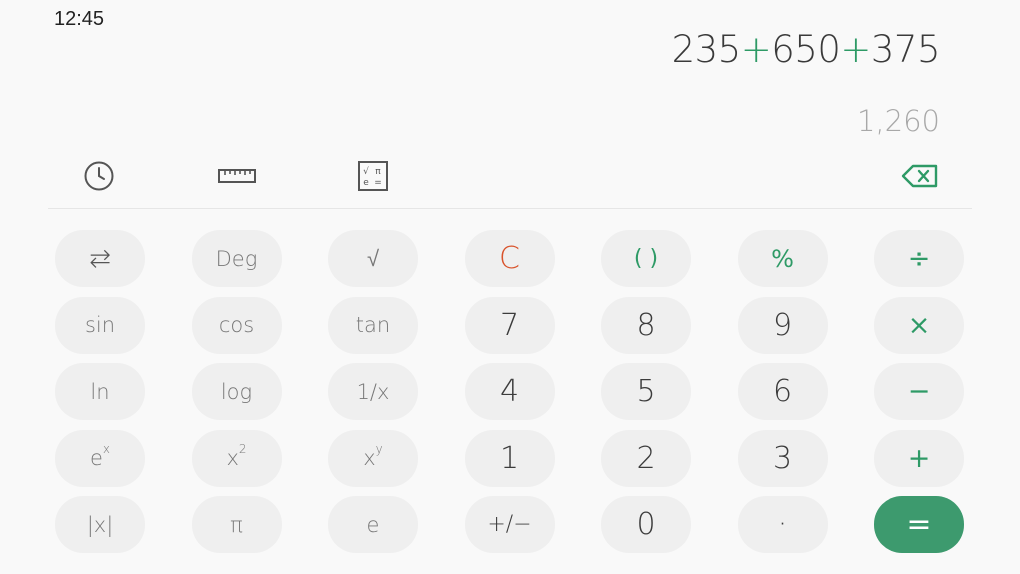 The image size is (1020, 574). I want to click on divide-button: ÷, so click(919, 258).